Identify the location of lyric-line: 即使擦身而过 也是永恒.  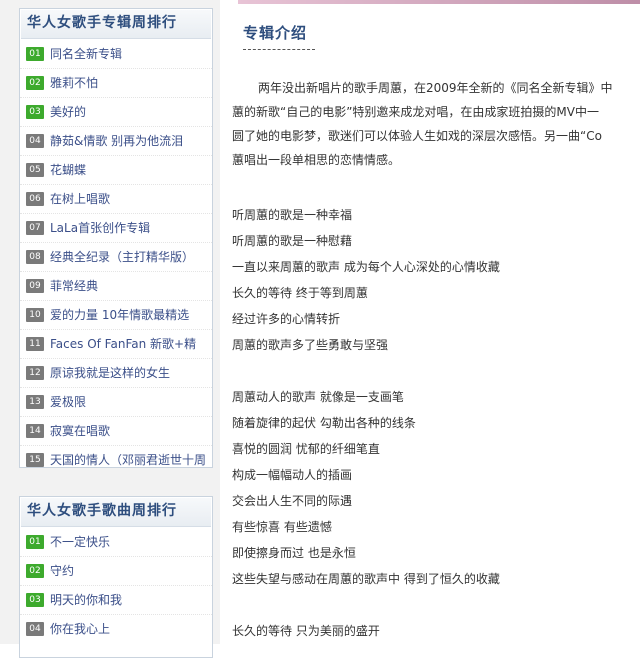
(294, 553).